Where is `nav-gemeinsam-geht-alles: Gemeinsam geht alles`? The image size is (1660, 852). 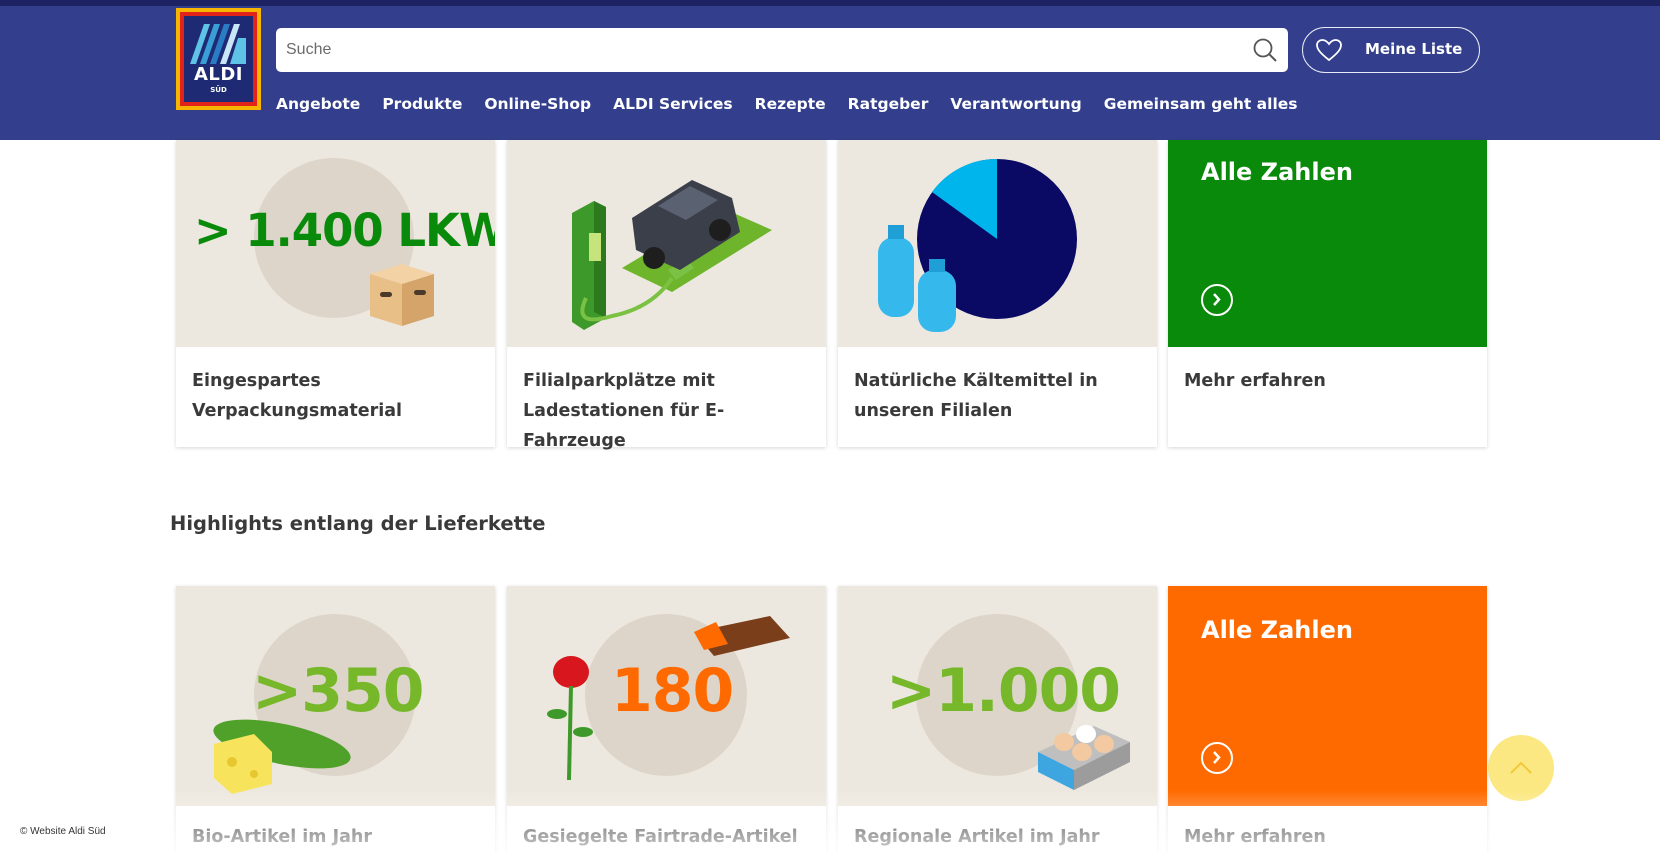 nav-gemeinsam-geht-alles: Gemeinsam geht alles is located at coordinates (1201, 104).